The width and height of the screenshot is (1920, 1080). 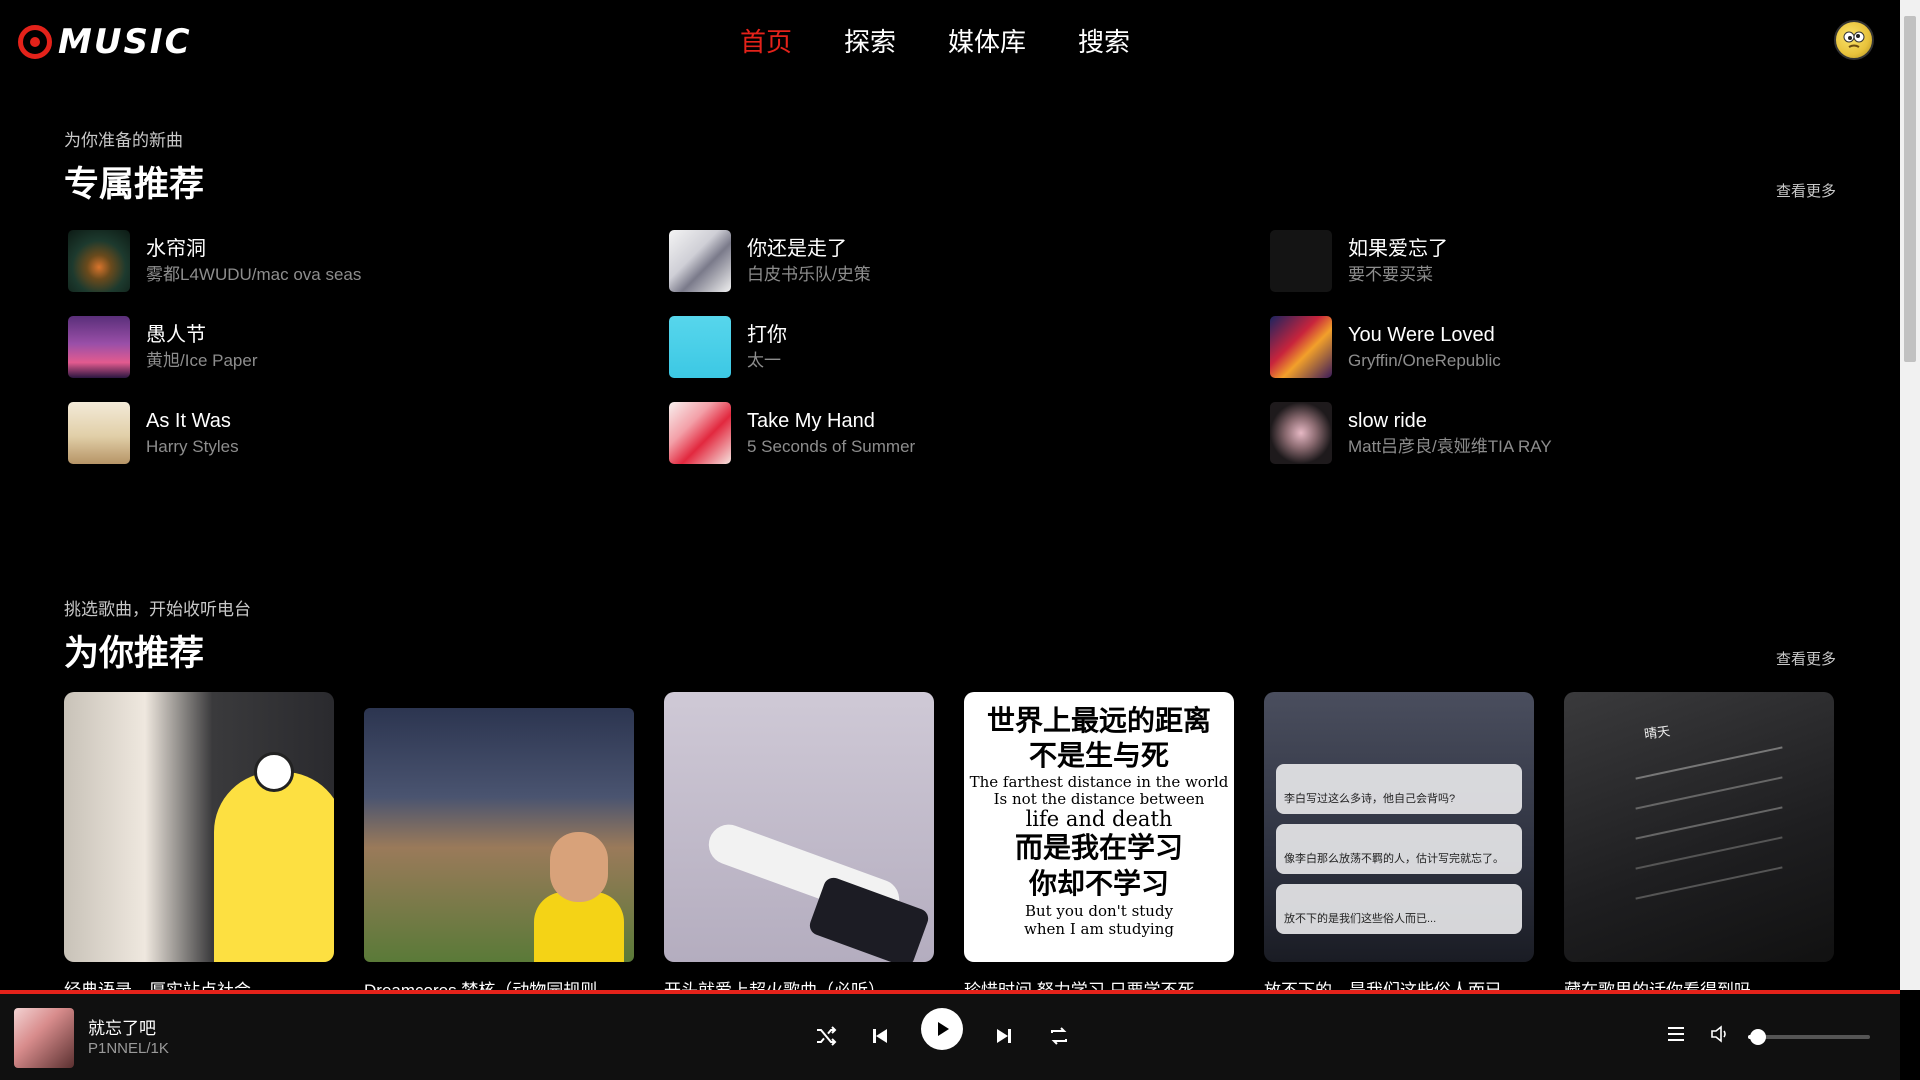 What do you see at coordinates (1806, 658) in the screenshot?
I see `section2-see-more-link: 查看更多` at bounding box center [1806, 658].